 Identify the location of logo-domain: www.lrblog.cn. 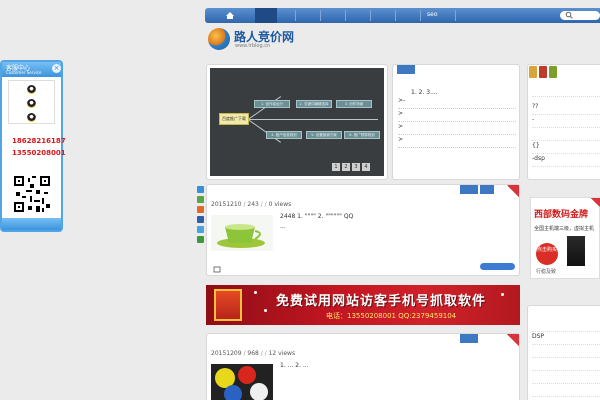
(253, 46).